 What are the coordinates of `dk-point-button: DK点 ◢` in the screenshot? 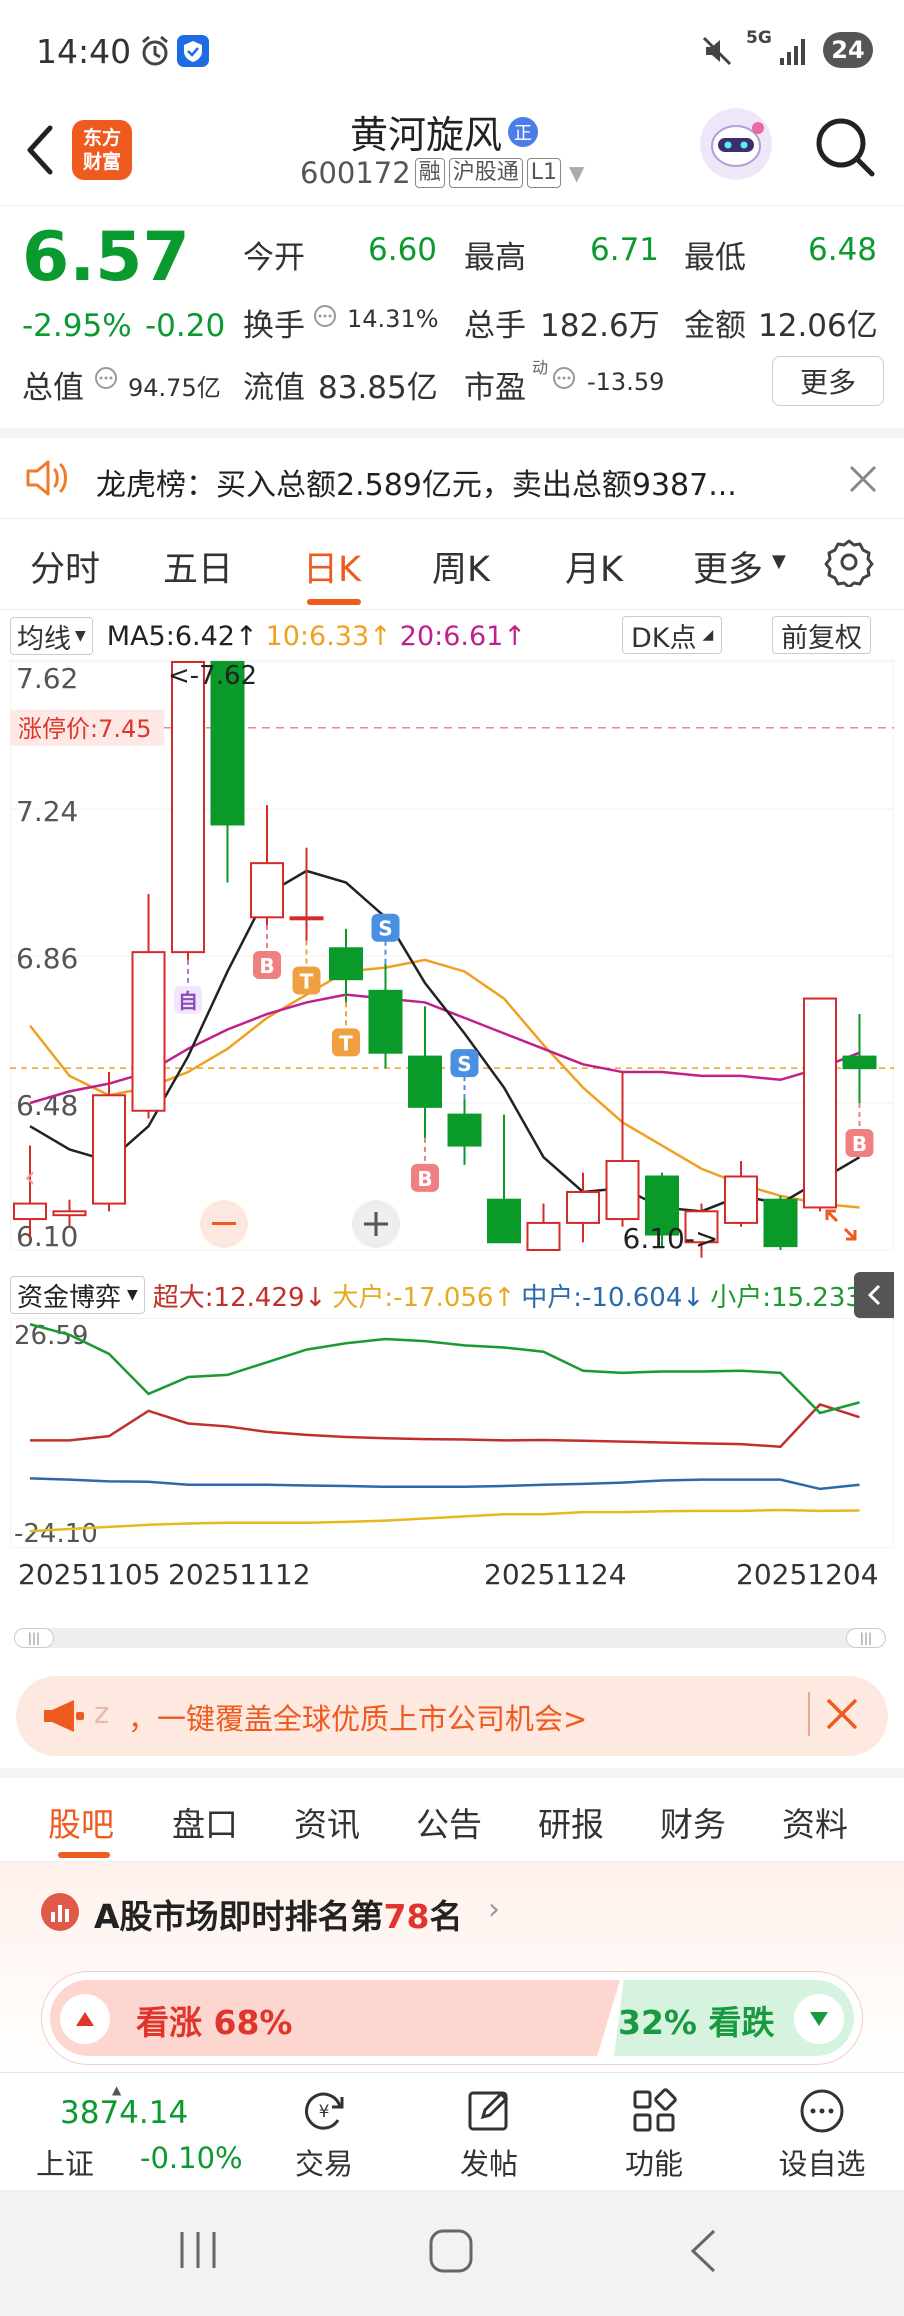 It's located at (672, 635).